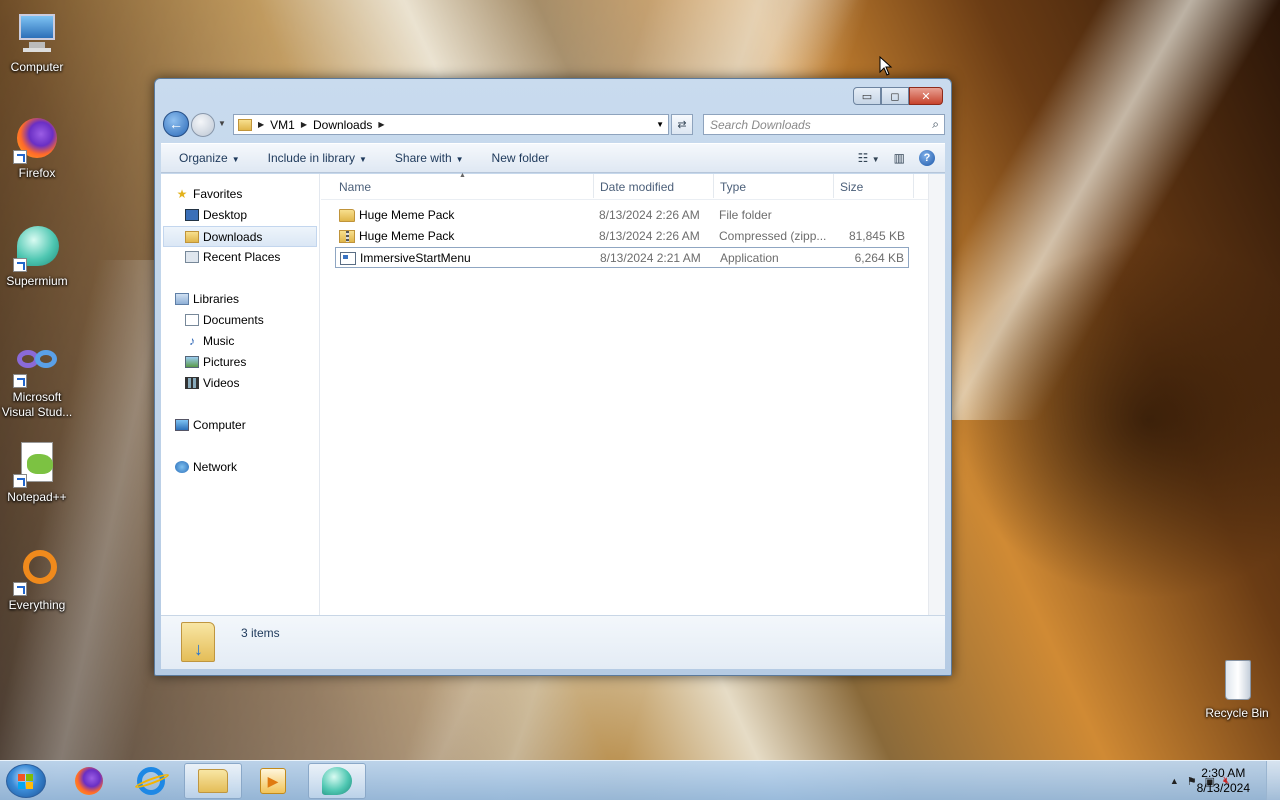 The height and width of the screenshot is (800, 1280). I want to click on nav-pictures: Pictures, so click(240, 362).